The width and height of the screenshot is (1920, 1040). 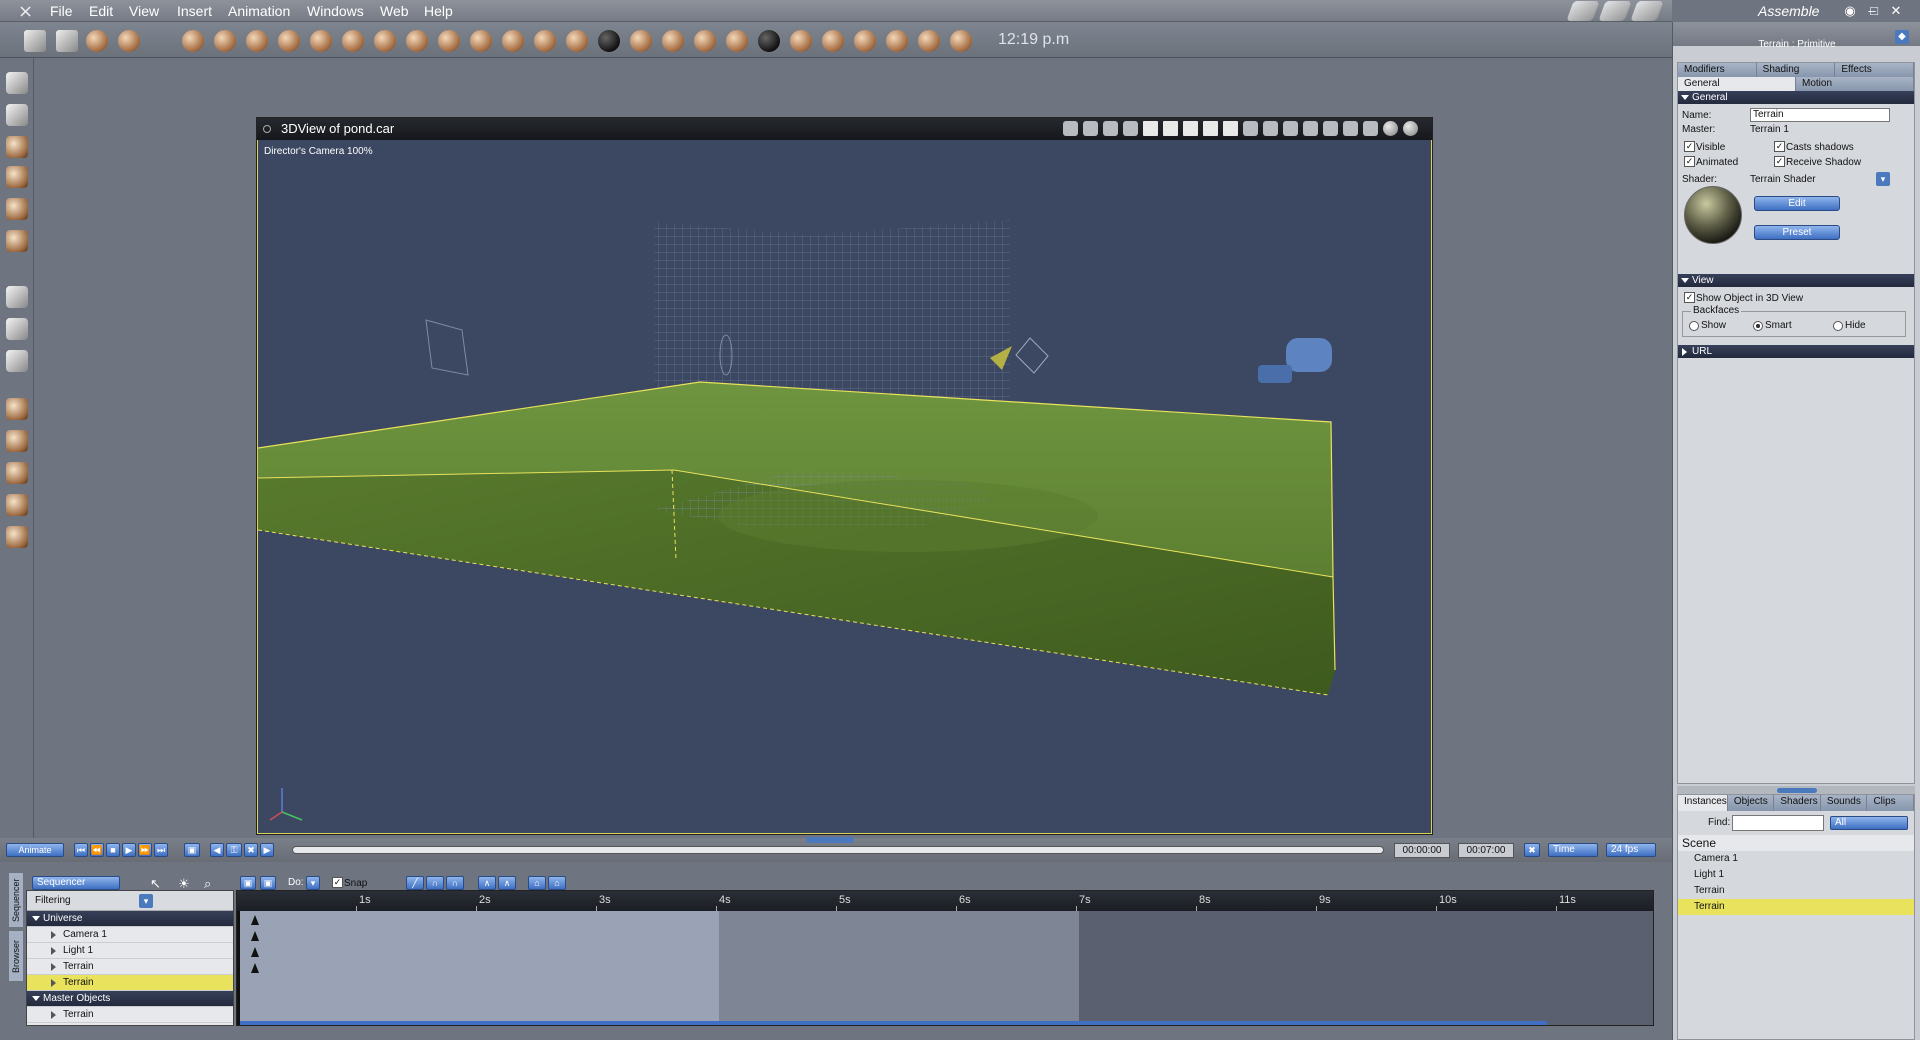 What do you see at coordinates (17, 441) in the screenshot?
I see `move-xz-icon` at bounding box center [17, 441].